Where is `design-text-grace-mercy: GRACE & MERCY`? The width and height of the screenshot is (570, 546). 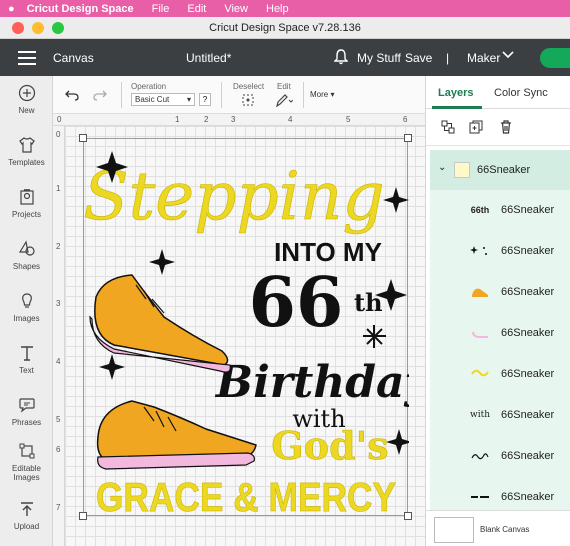
design-text-grace-mercy: GRACE & MERCY is located at coordinates (246, 495).